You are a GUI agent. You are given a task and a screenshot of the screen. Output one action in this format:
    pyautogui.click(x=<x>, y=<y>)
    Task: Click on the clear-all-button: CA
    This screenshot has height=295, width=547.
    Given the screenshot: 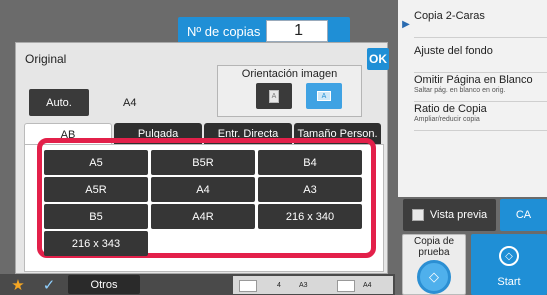 What is the action you would take?
    pyautogui.click(x=523, y=215)
    